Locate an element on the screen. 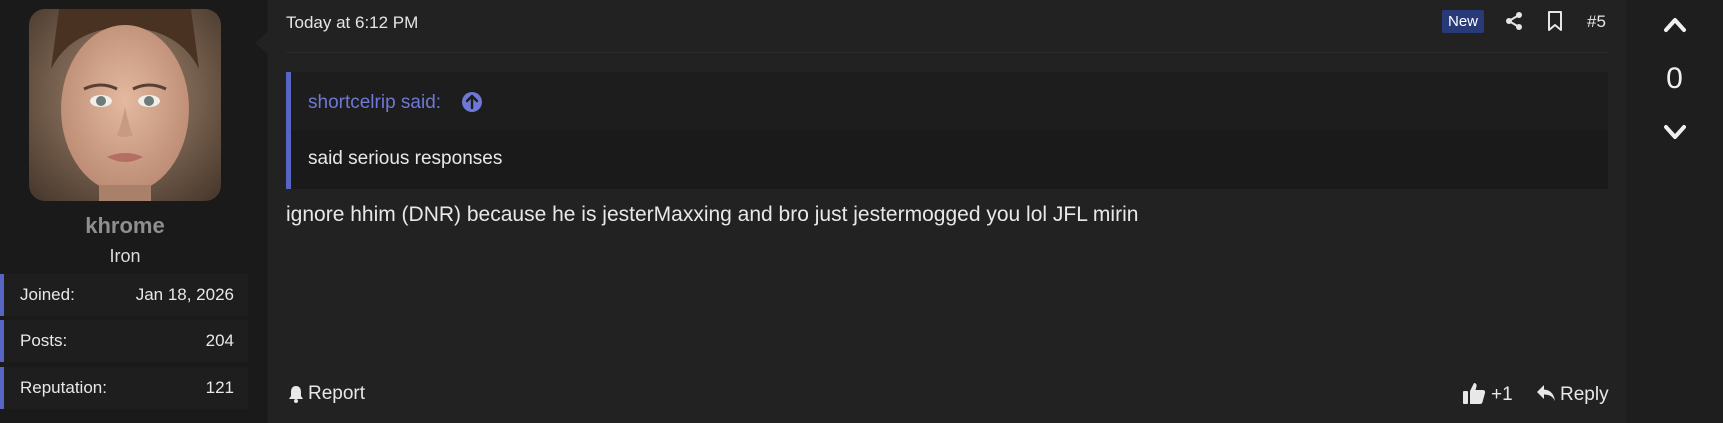 Image resolution: width=1723 pixels, height=423 pixels. stat-joined: Joined: Jan 18, 2026 is located at coordinates (124, 295).